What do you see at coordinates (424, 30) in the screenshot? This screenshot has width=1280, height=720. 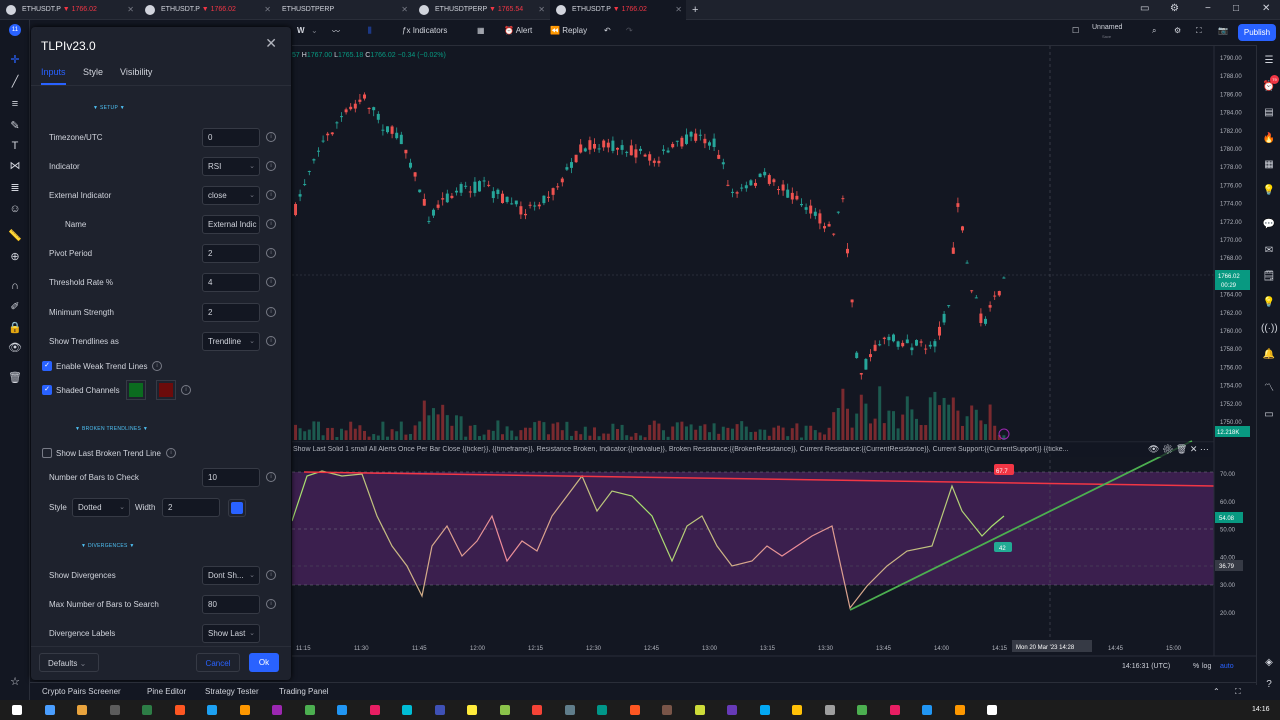 I see `indicators-button: ƒx Indicators` at bounding box center [424, 30].